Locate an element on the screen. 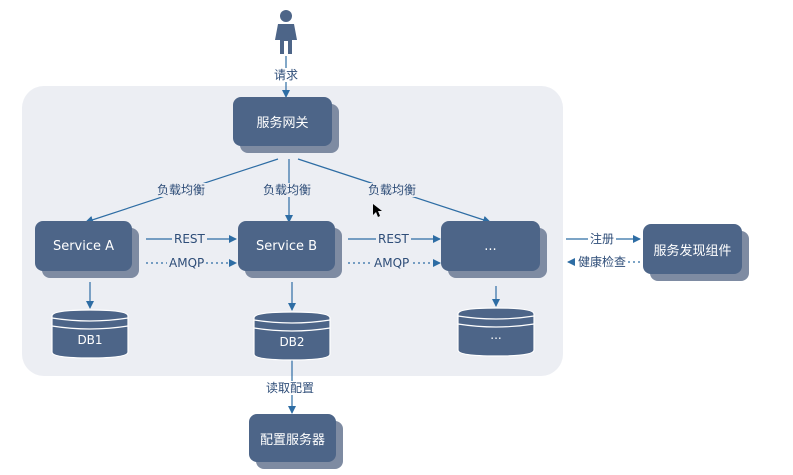 This screenshot has width=793, height=475. discovery-node: 服务发现组件 is located at coordinates (692, 249).